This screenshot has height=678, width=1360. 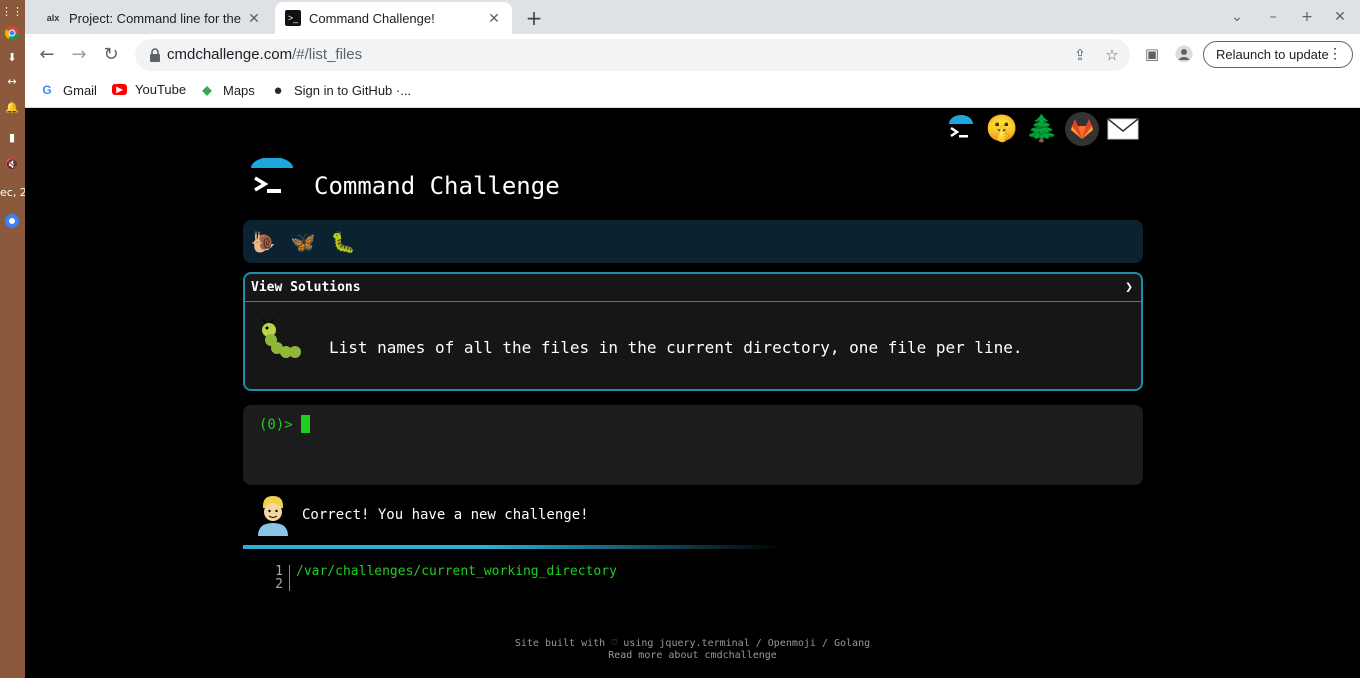 What do you see at coordinates (273, 516) in the screenshot?
I see `person-avatar-icon` at bounding box center [273, 516].